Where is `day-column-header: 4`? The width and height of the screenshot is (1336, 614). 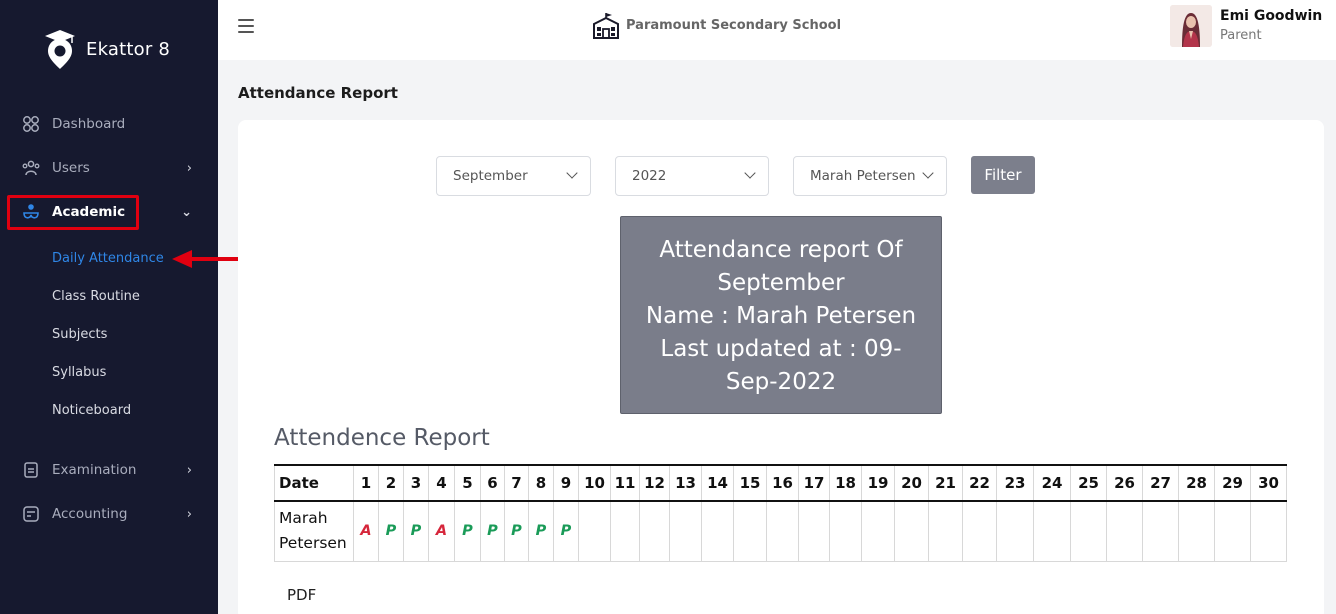 day-column-header: 4 is located at coordinates (441, 483).